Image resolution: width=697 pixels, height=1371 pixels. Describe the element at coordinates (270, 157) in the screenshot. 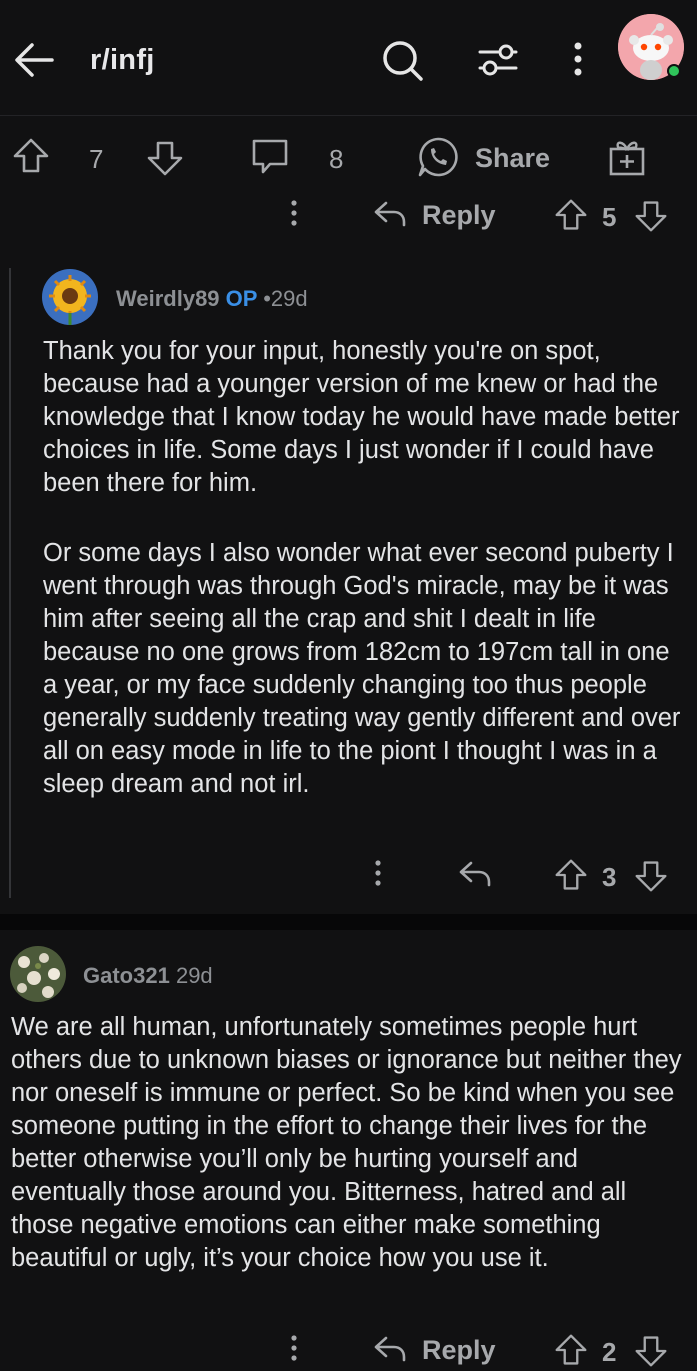

I see `comment-icon` at that location.